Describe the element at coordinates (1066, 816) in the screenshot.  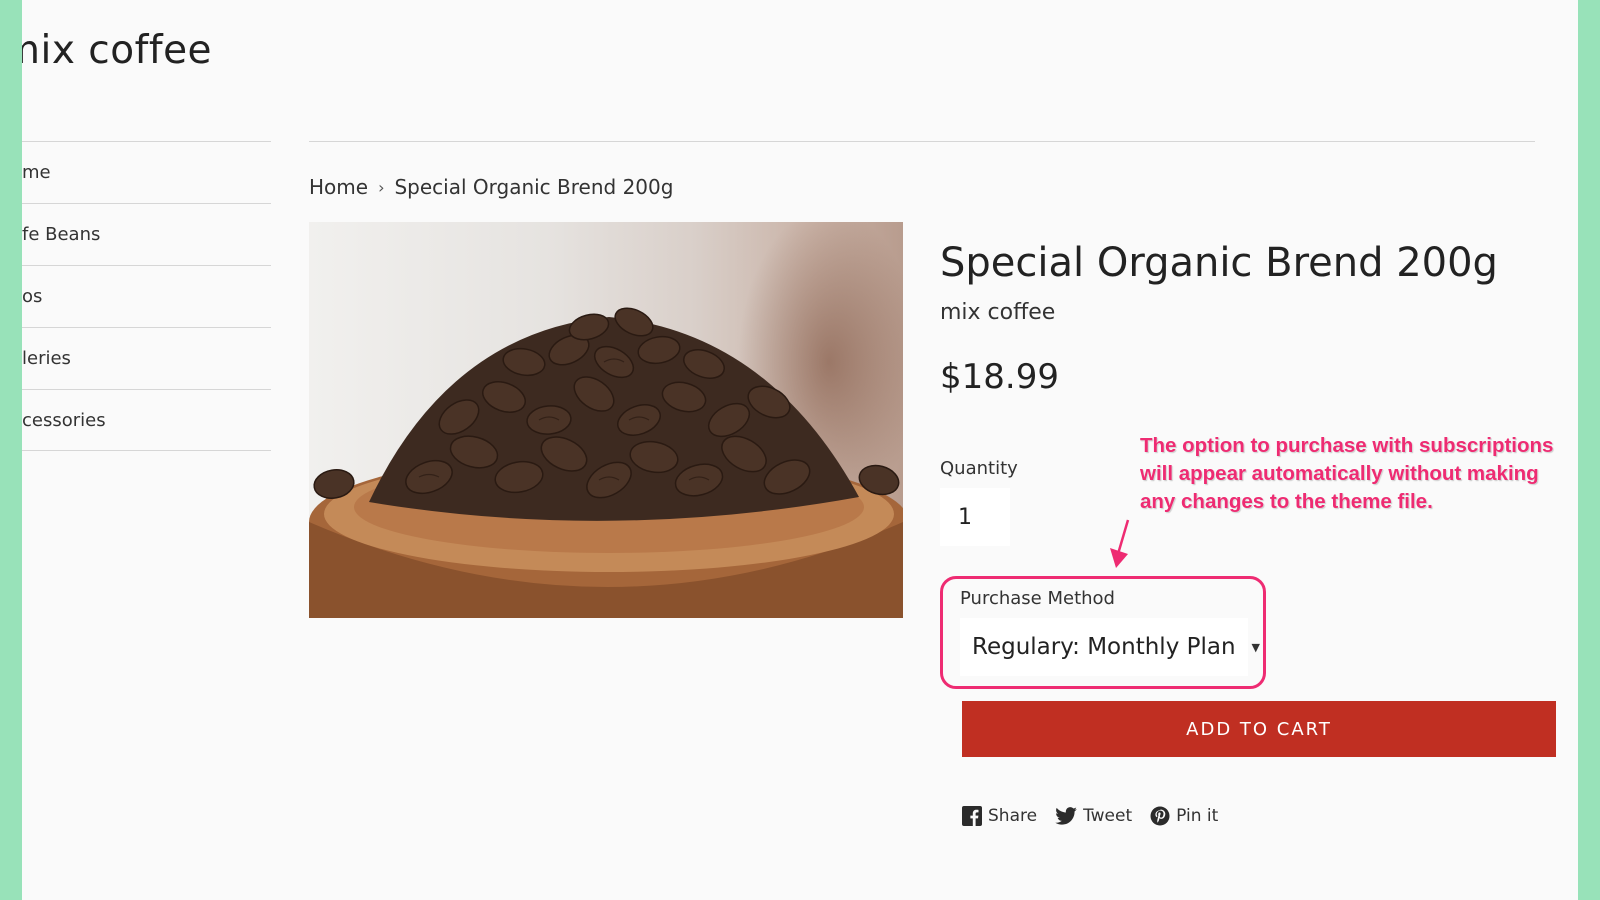
I see `twitter-icon` at that location.